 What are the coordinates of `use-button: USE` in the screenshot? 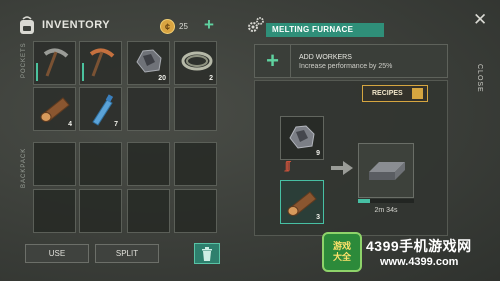 It's located at (57, 253).